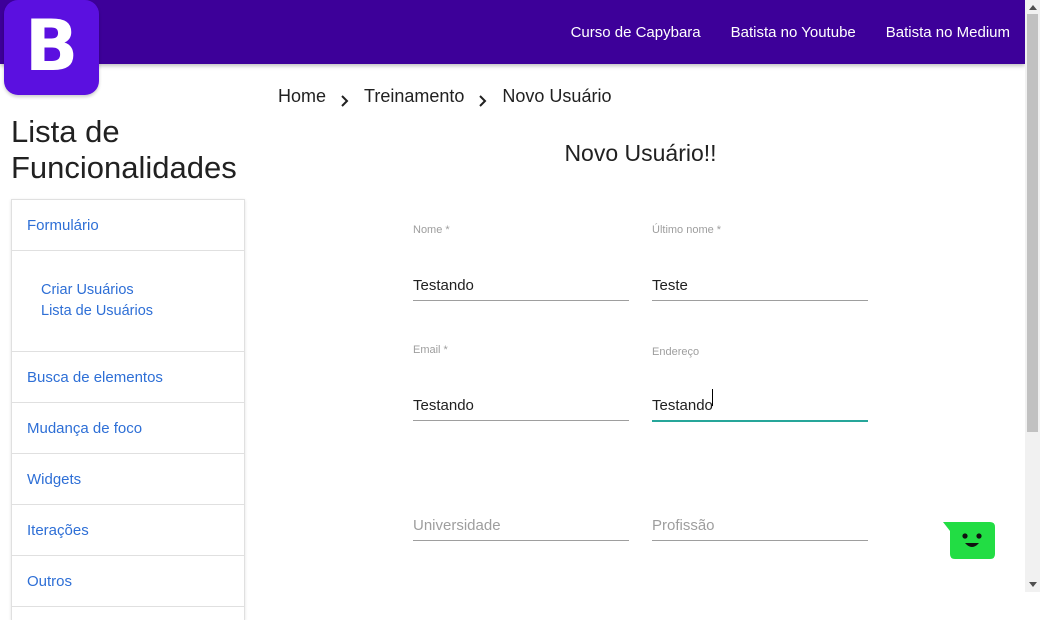  Describe the element at coordinates (687, 230) in the screenshot. I see `ultimo-nome-label: Último nome *` at that location.